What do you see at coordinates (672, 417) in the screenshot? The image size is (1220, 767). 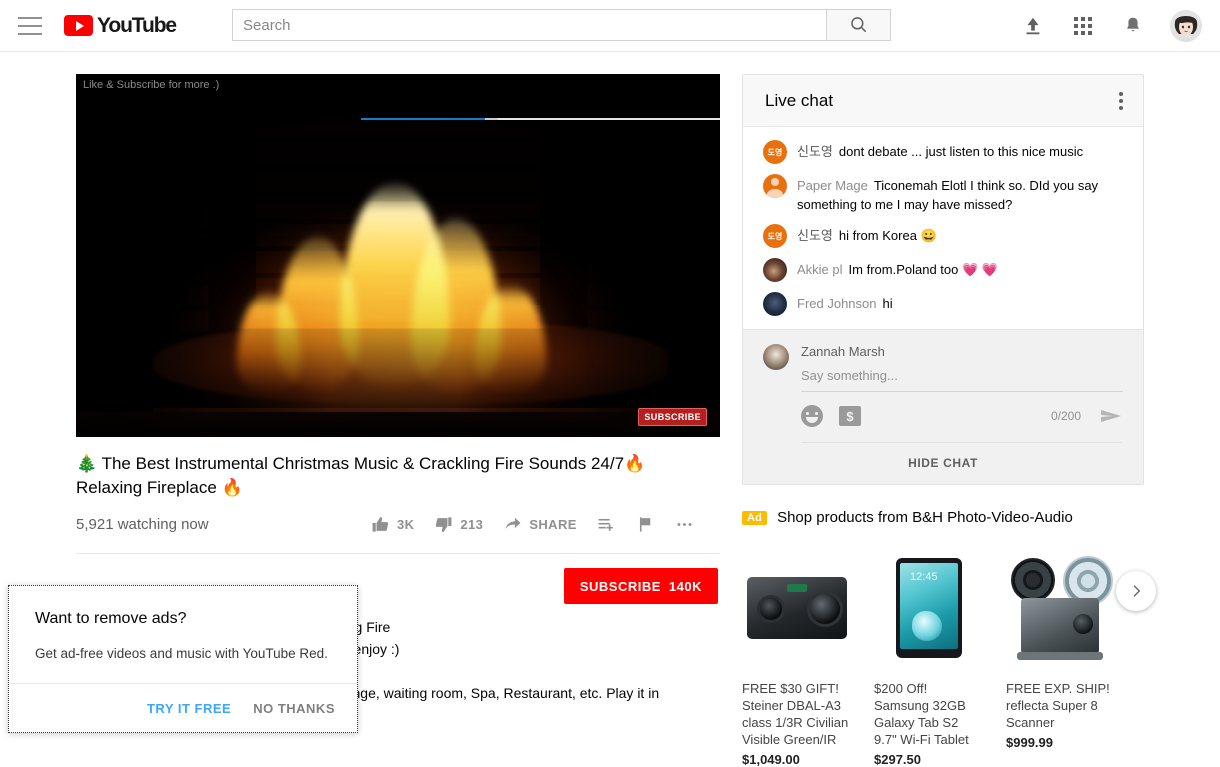 I see `player-subscribe-watermark: SUBSCRIBE` at bounding box center [672, 417].